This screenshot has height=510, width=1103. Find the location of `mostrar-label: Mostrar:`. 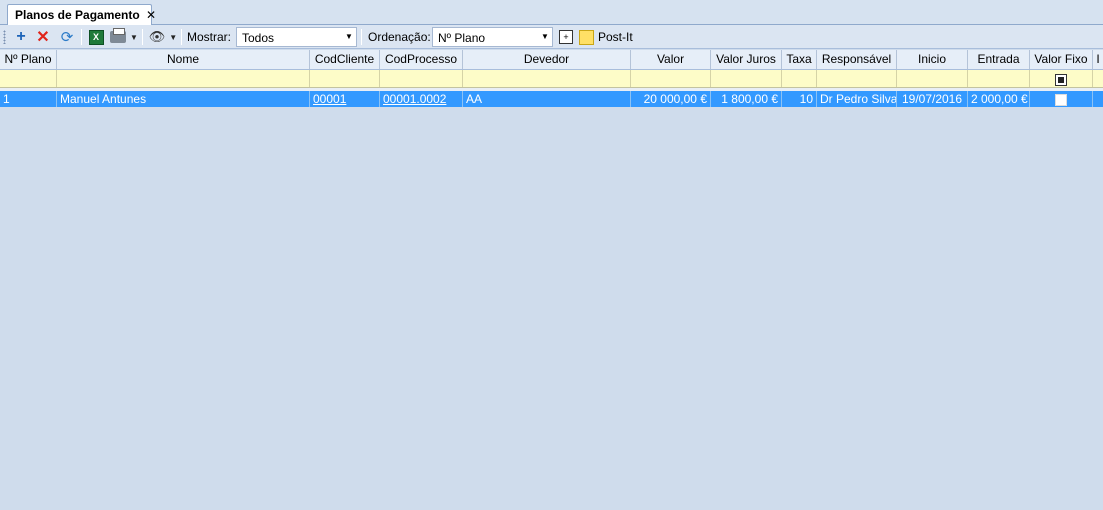

mostrar-label: Mostrar: is located at coordinates (209, 37).